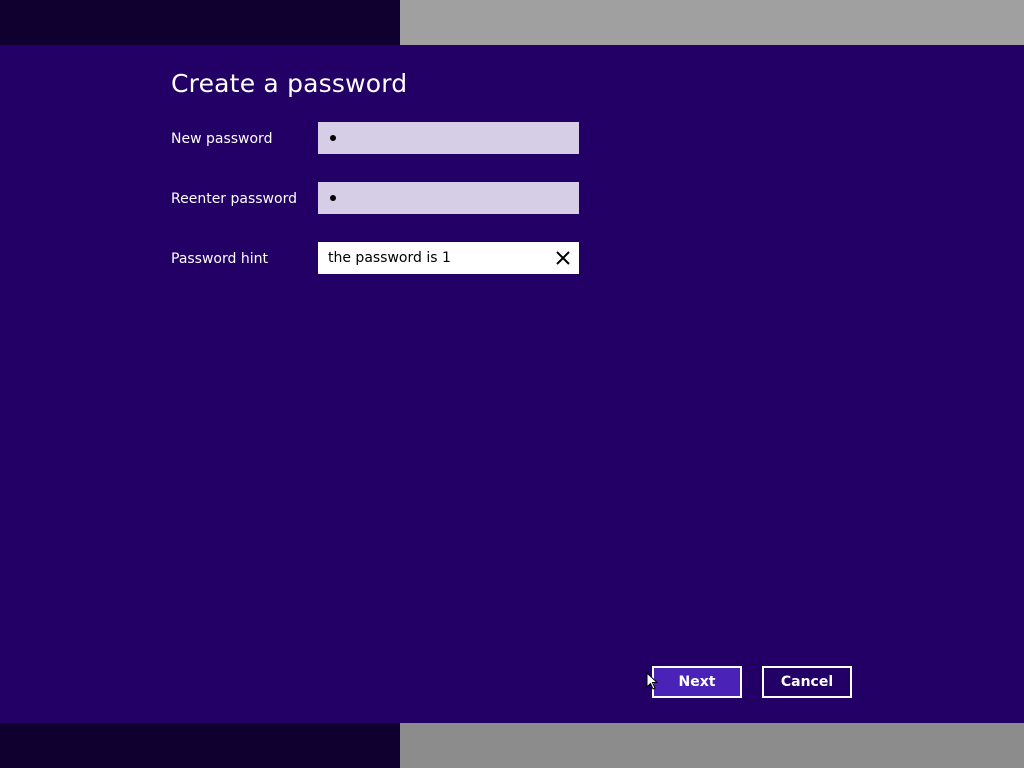  What do you see at coordinates (234, 199) in the screenshot?
I see `reenter-password-label: Reenter password` at bounding box center [234, 199].